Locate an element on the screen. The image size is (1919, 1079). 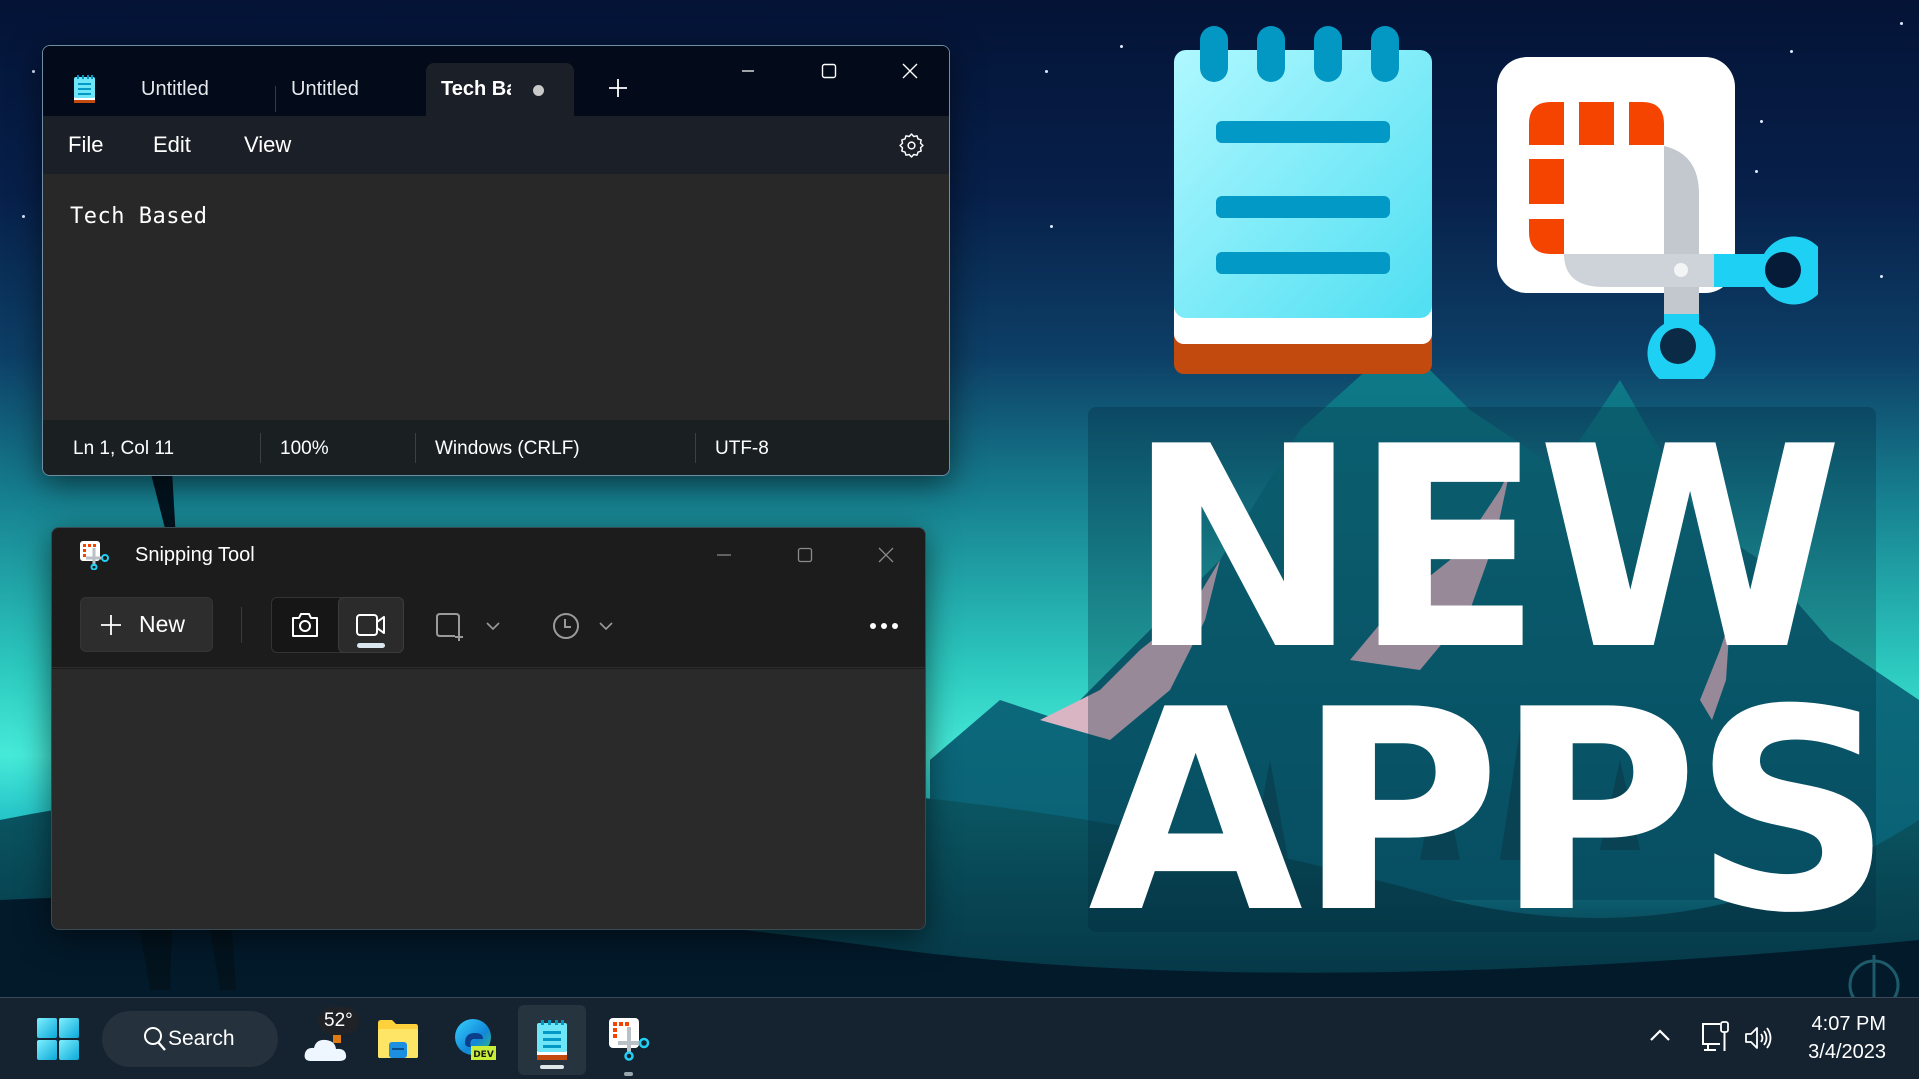
snip-shape-dropdown is located at coordinates (468, 626).